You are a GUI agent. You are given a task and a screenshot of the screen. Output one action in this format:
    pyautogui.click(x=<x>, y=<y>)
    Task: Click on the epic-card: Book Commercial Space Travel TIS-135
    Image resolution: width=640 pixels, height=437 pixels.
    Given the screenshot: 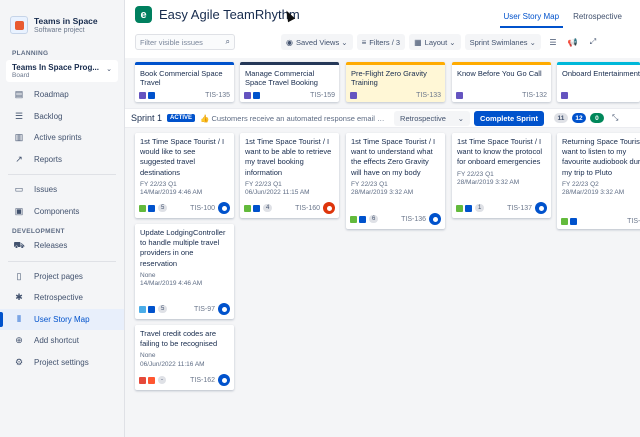 What is the action you would take?
    pyautogui.click(x=184, y=82)
    